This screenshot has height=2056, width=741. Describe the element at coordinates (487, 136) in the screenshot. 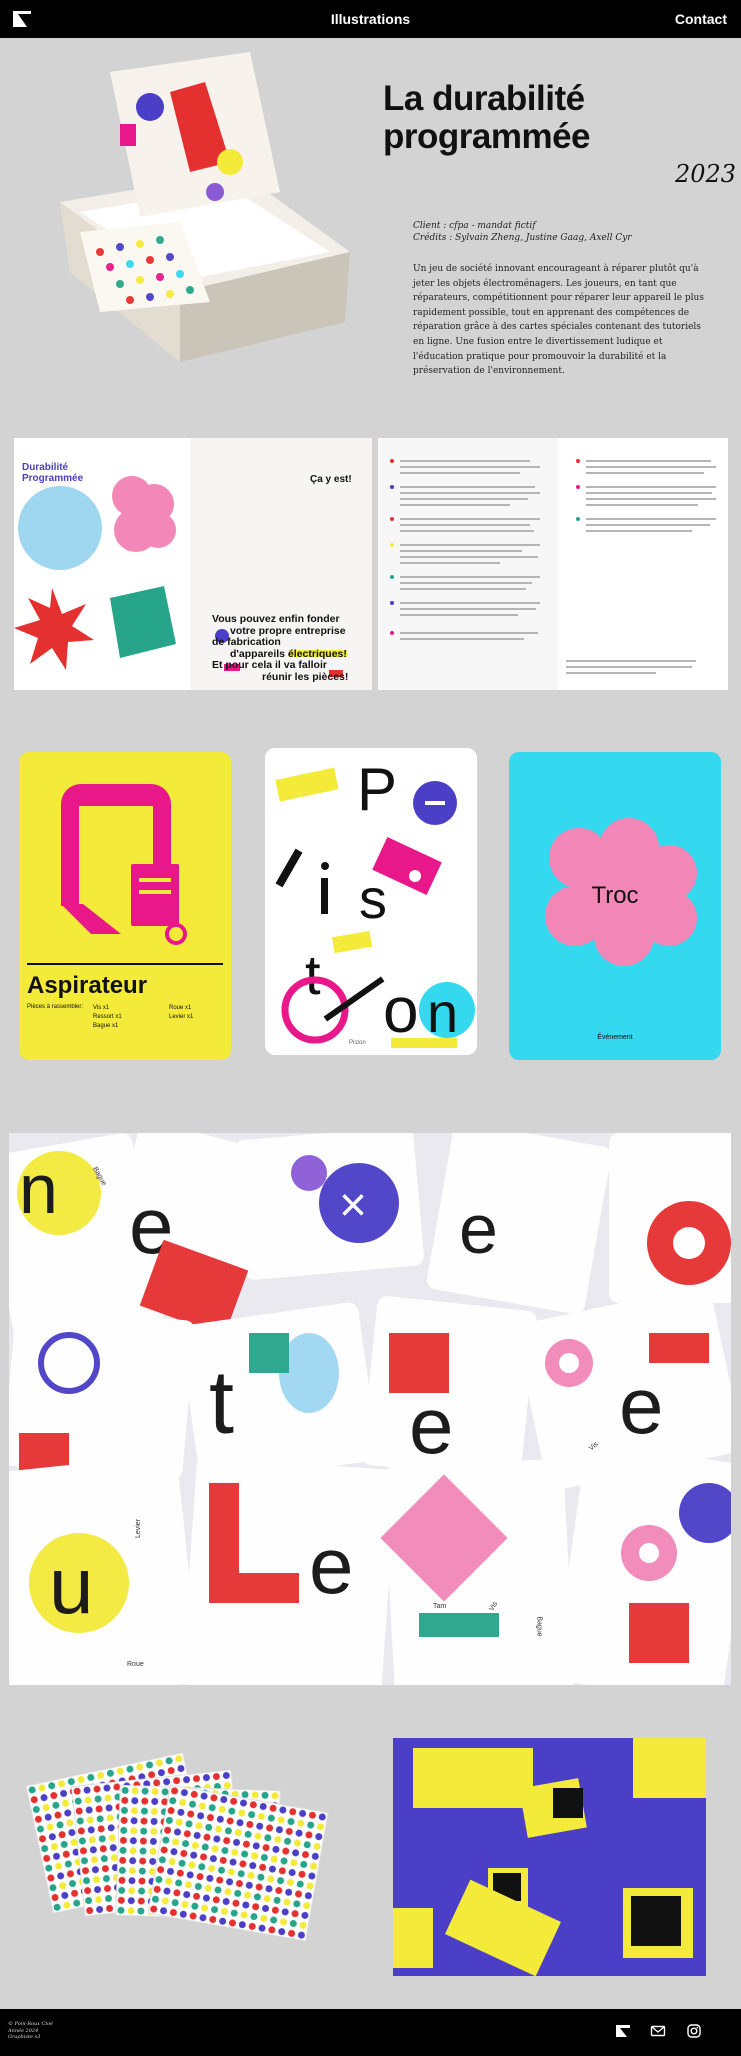

I see `project-title-line2: programmée` at that location.